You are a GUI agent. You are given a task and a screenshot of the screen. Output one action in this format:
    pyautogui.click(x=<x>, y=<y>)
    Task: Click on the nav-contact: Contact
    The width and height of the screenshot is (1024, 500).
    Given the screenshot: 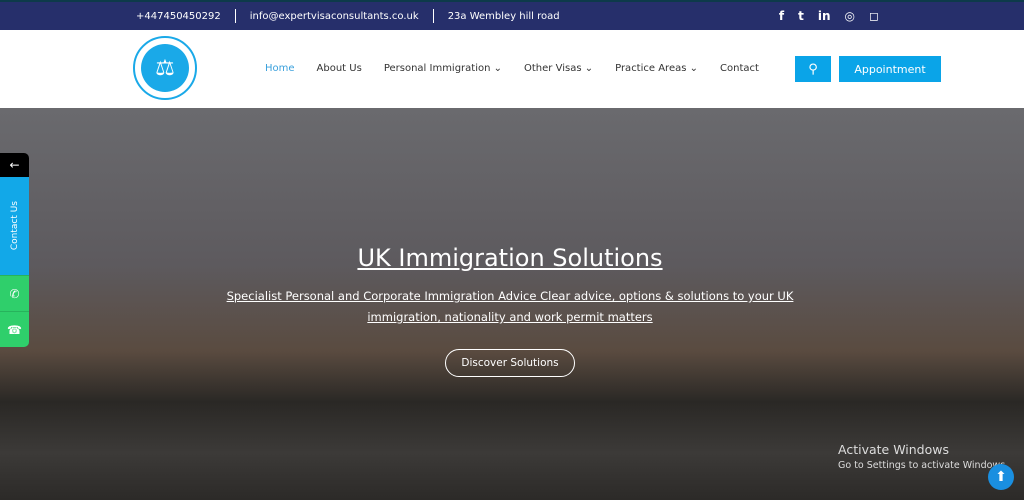 What is the action you would take?
    pyautogui.click(x=739, y=68)
    